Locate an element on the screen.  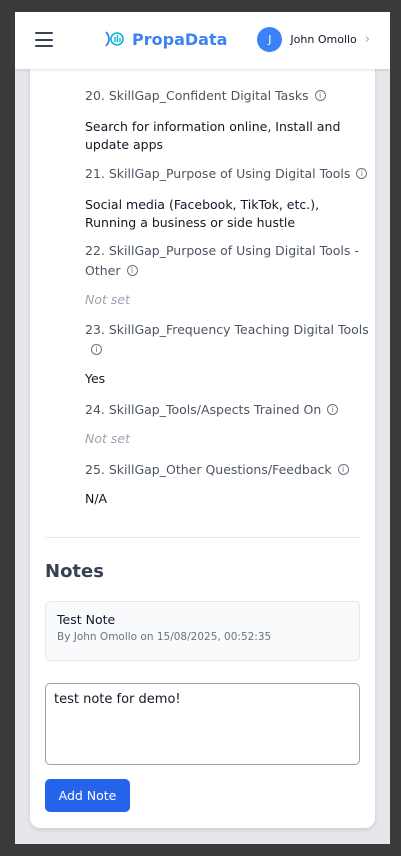
field-label-20: 20. SkillGap_Confident Digital Tasks i is located at coordinates (227, 96).